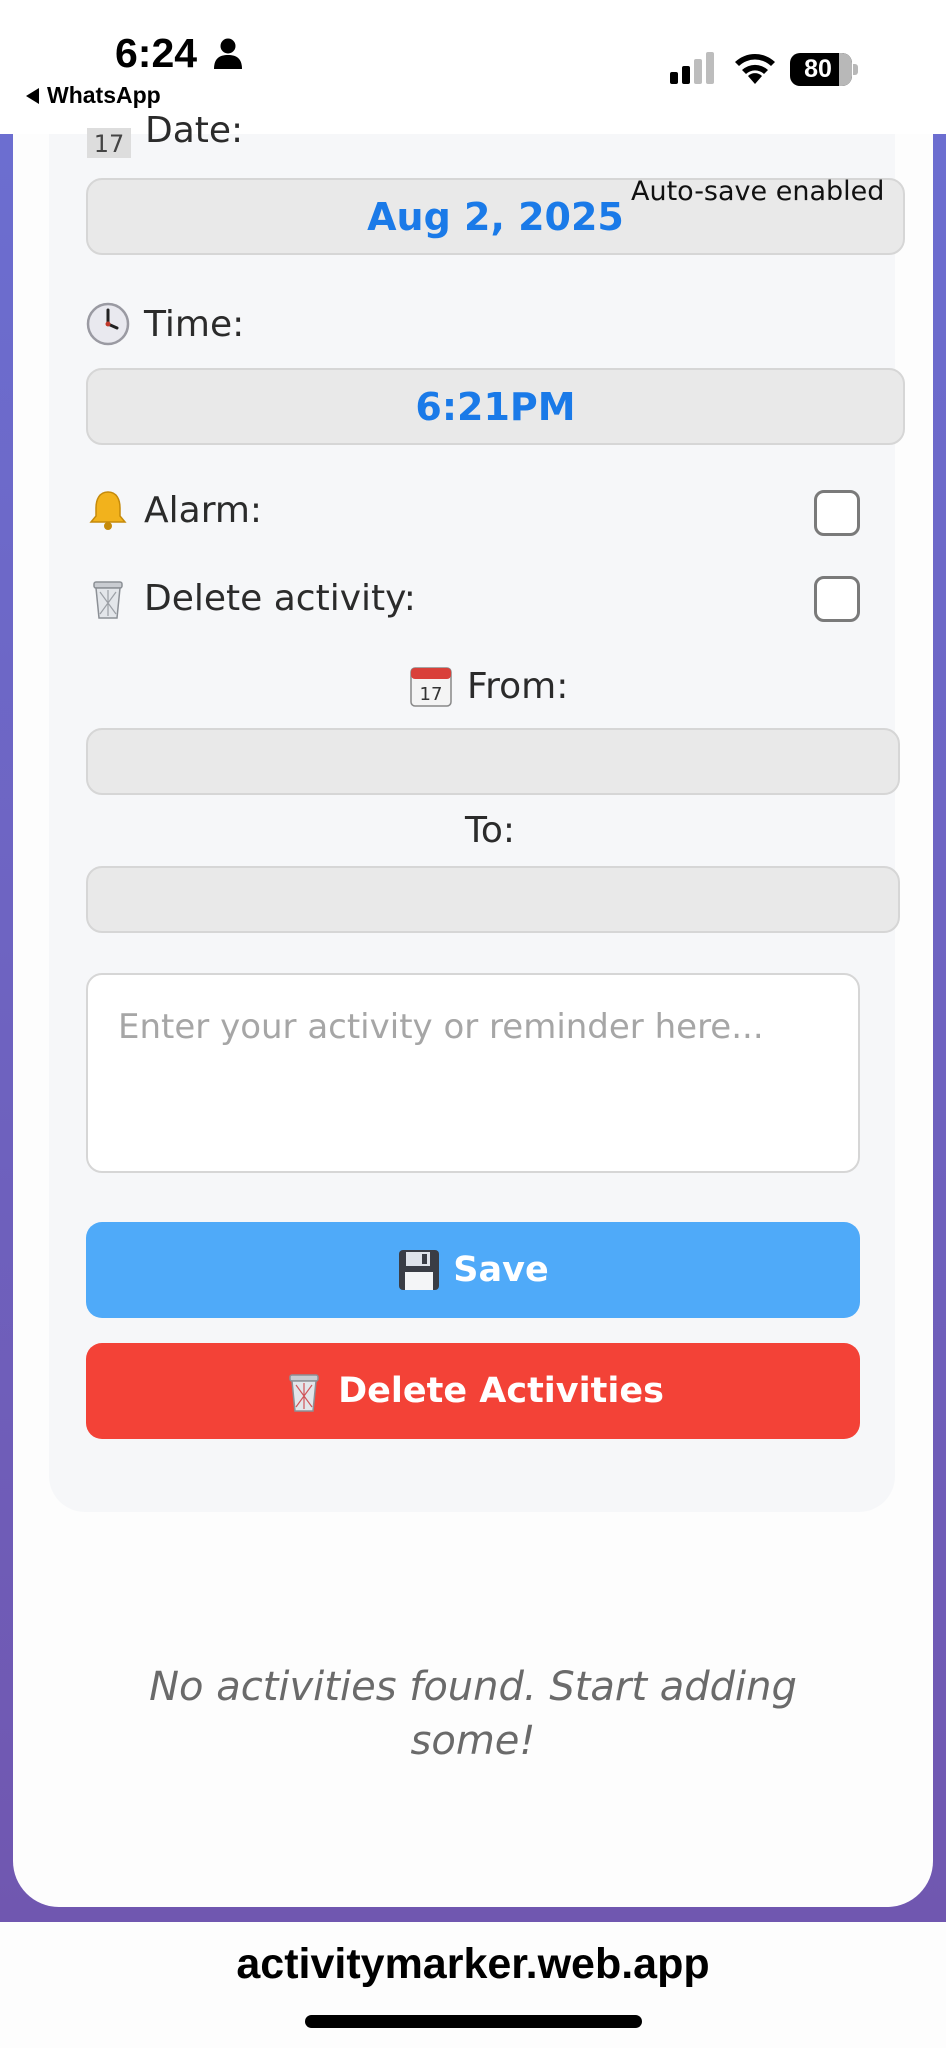  What do you see at coordinates (692, 68) in the screenshot?
I see `cellular-signal-icon` at bounding box center [692, 68].